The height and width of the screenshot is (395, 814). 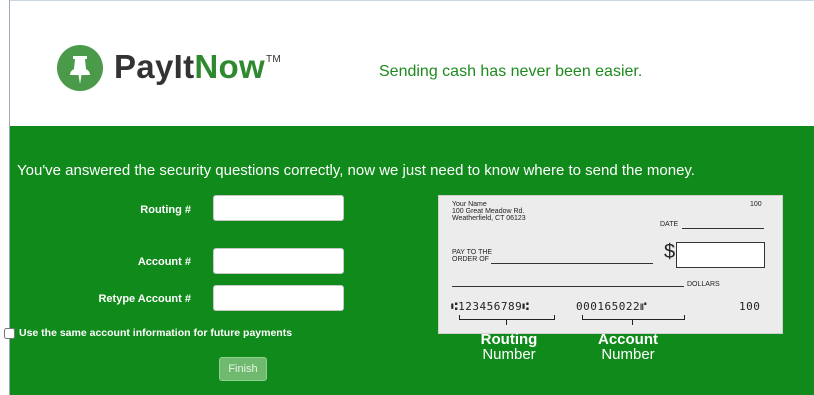 What do you see at coordinates (633, 317) in the screenshot?
I see `account-bracket` at bounding box center [633, 317].